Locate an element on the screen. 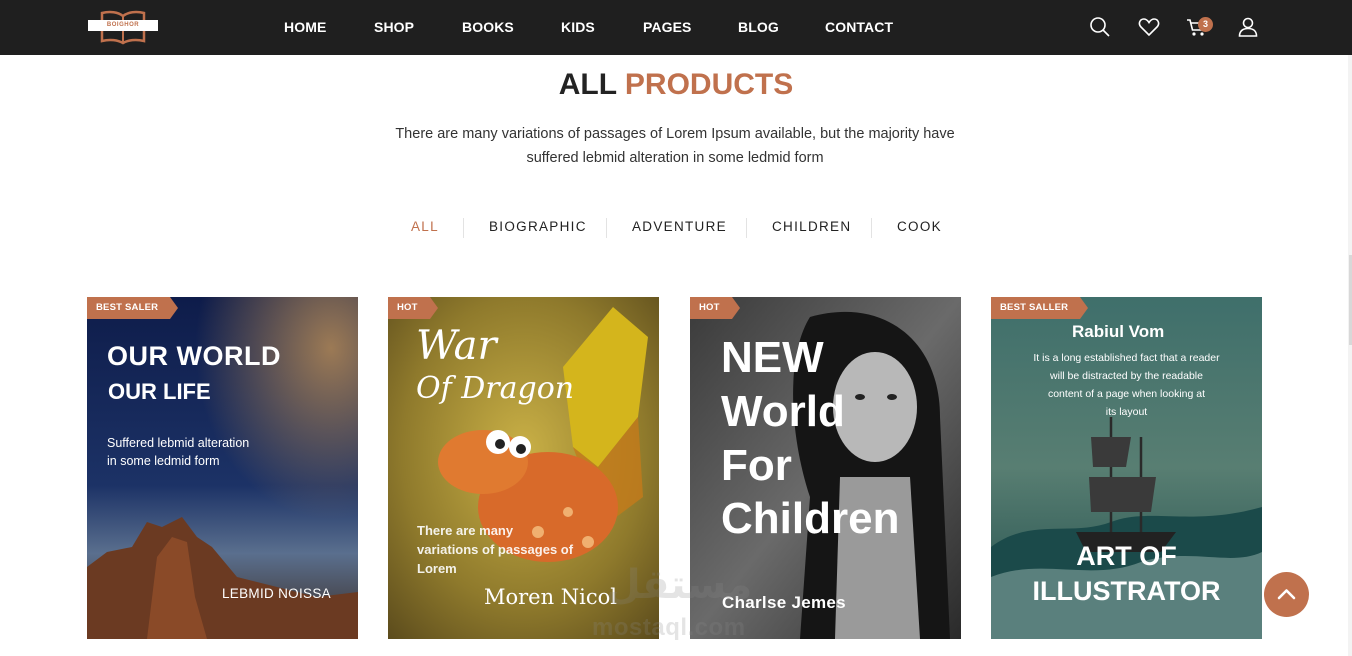 This screenshot has height=656, width=1352. filter-children: CHILDREN is located at coordinates (811, 226).